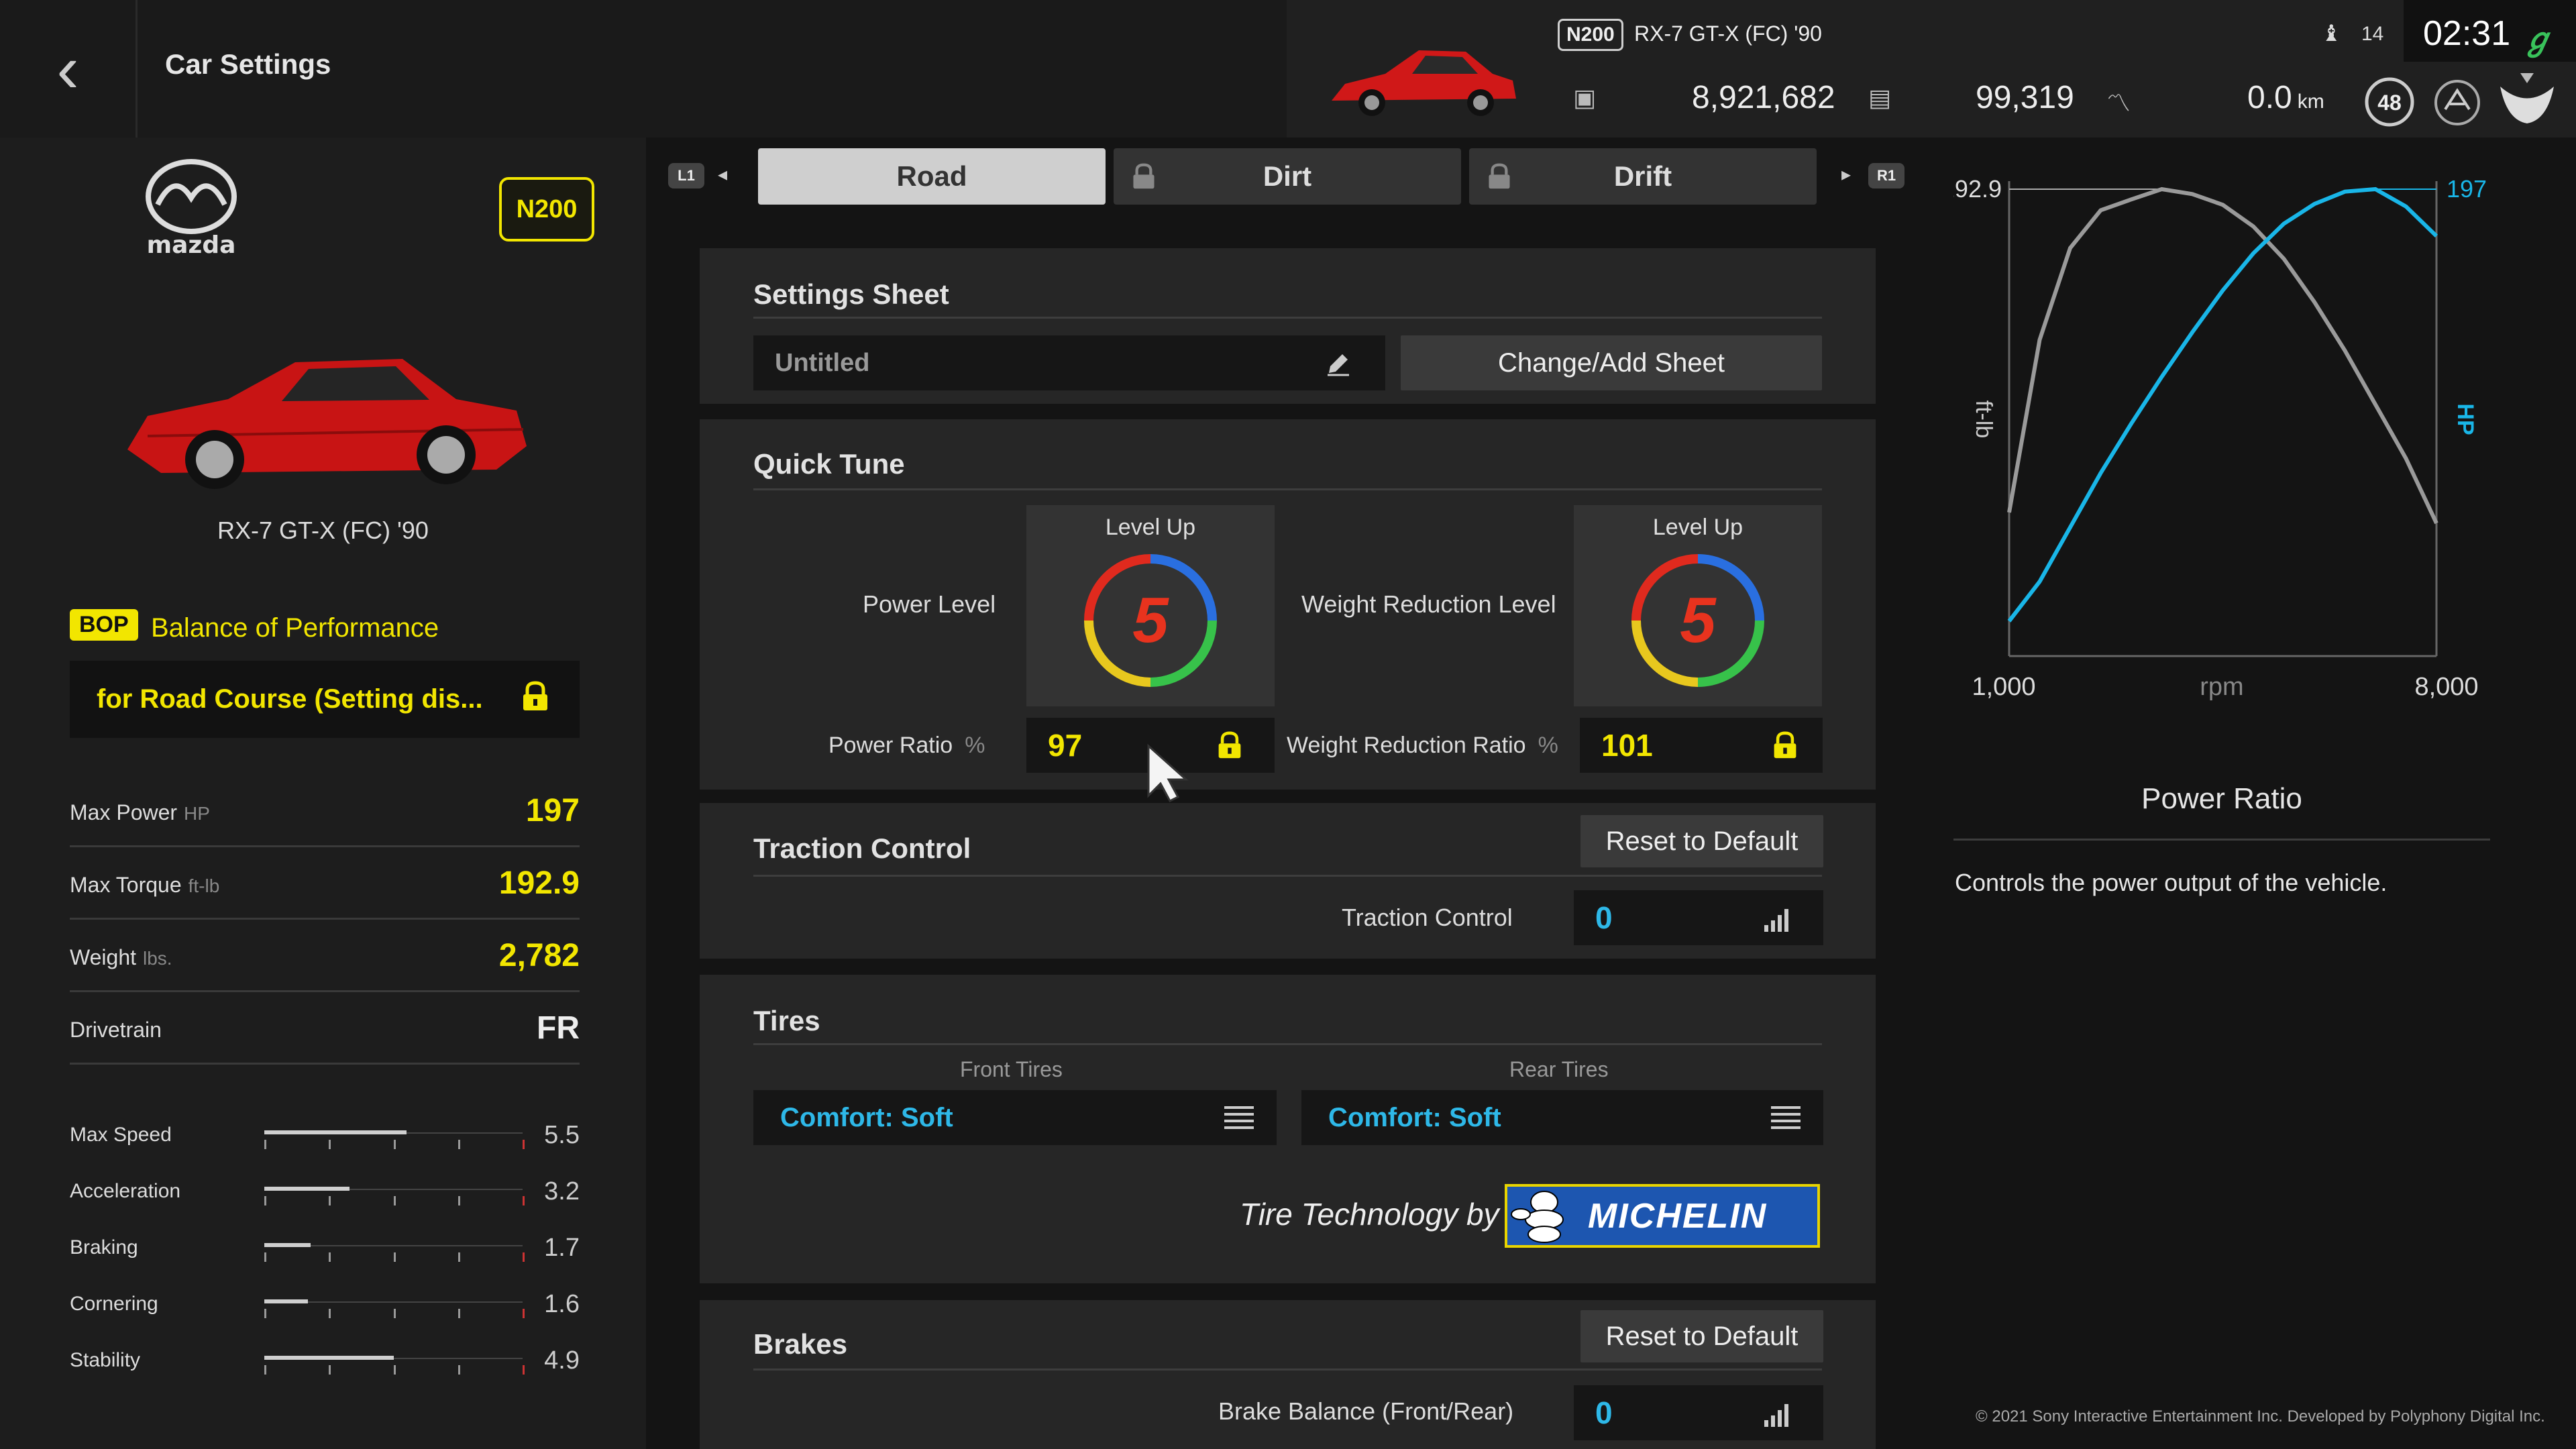  What do you see at coordinates (125, 1191) in the screenshot?
I see `performance-label: Acceleration` at bounding box center [125, 1191].